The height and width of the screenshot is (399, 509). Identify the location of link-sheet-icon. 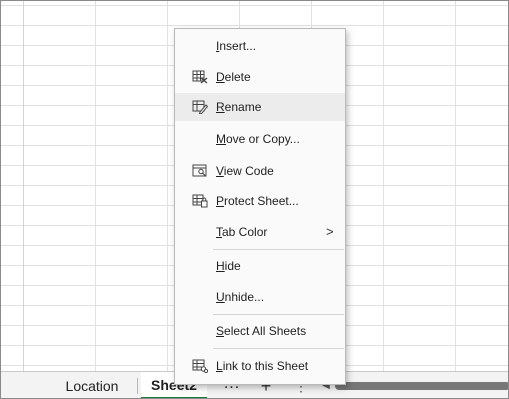
(200, 366).